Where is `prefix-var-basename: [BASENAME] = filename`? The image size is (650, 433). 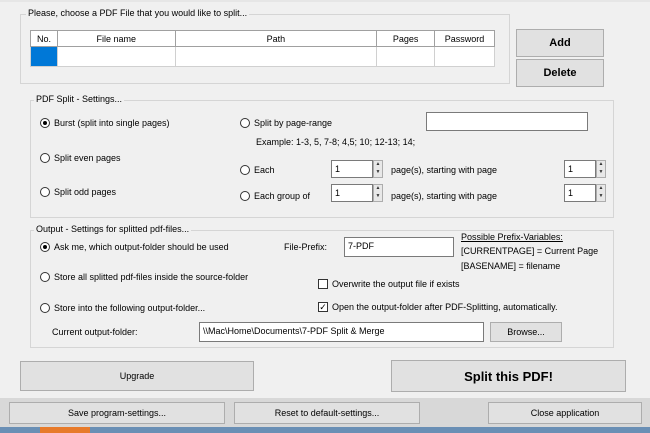 prefix-var-basename: [BASENAME] = filename is located at coordinates (511, 266).